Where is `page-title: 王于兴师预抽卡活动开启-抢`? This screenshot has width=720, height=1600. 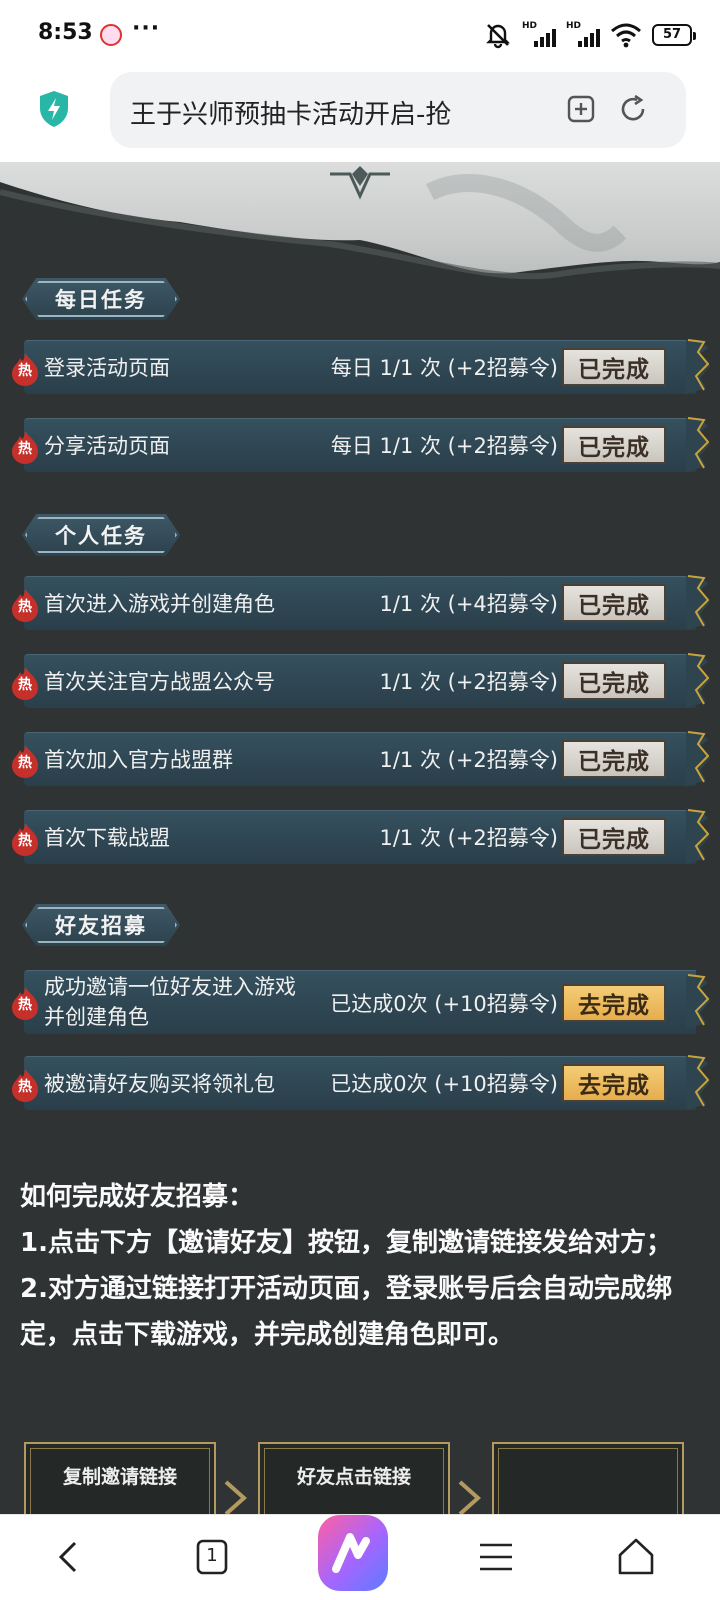 page-title: 王于兴师预抽卡活动开启-抢 is located at coordinates (326, 111).